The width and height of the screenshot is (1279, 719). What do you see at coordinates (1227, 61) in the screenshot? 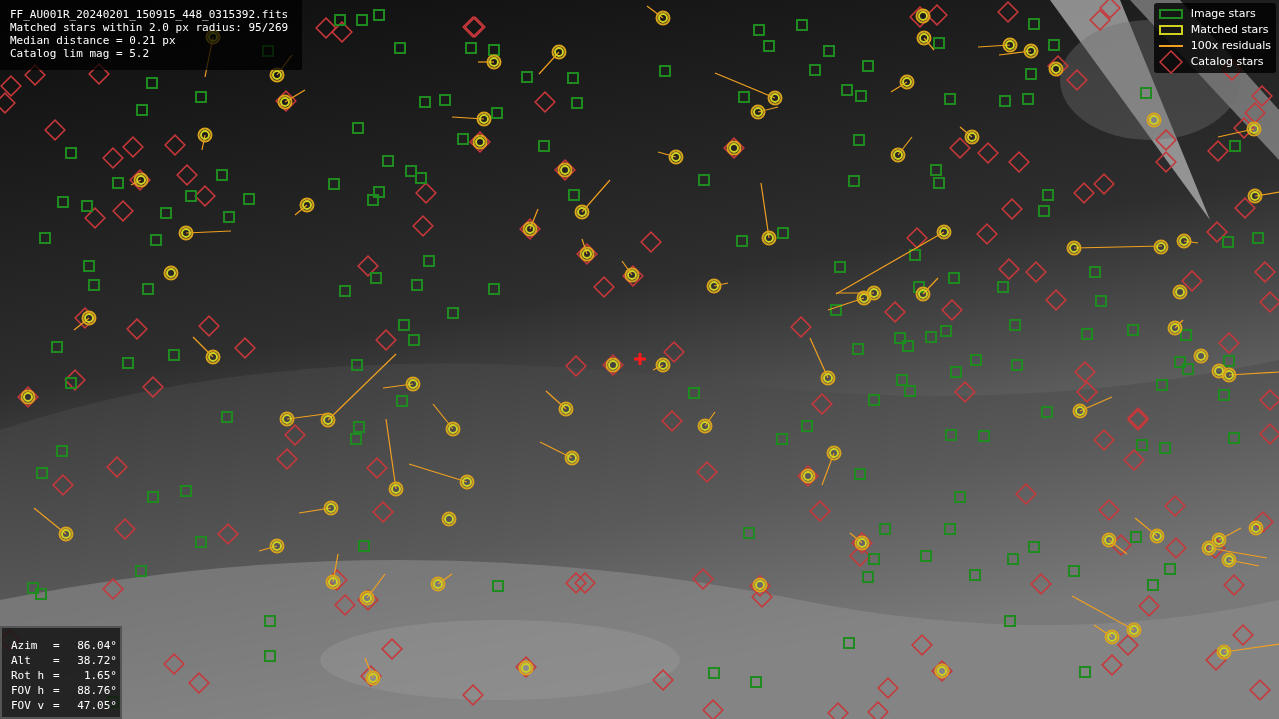
I see `legend-label: Catalog stars` at bounding box center [1227, 61].